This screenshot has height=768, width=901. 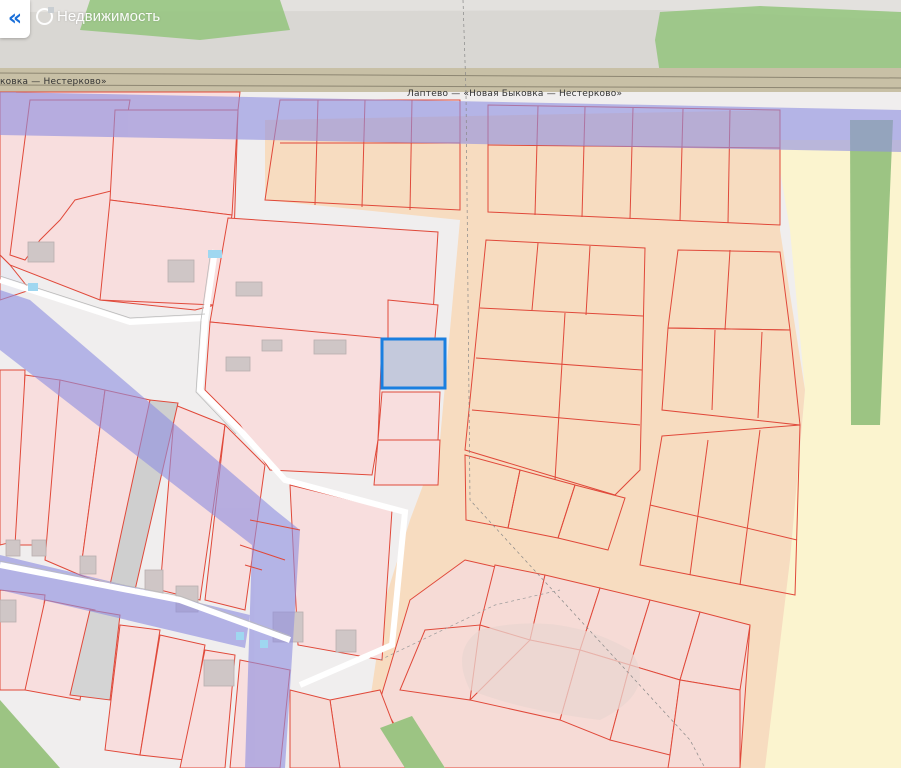 What do you see at coordinates (413, 363) in the screenshot?
I see `selected-parcel` at bounding box center [413, 363].